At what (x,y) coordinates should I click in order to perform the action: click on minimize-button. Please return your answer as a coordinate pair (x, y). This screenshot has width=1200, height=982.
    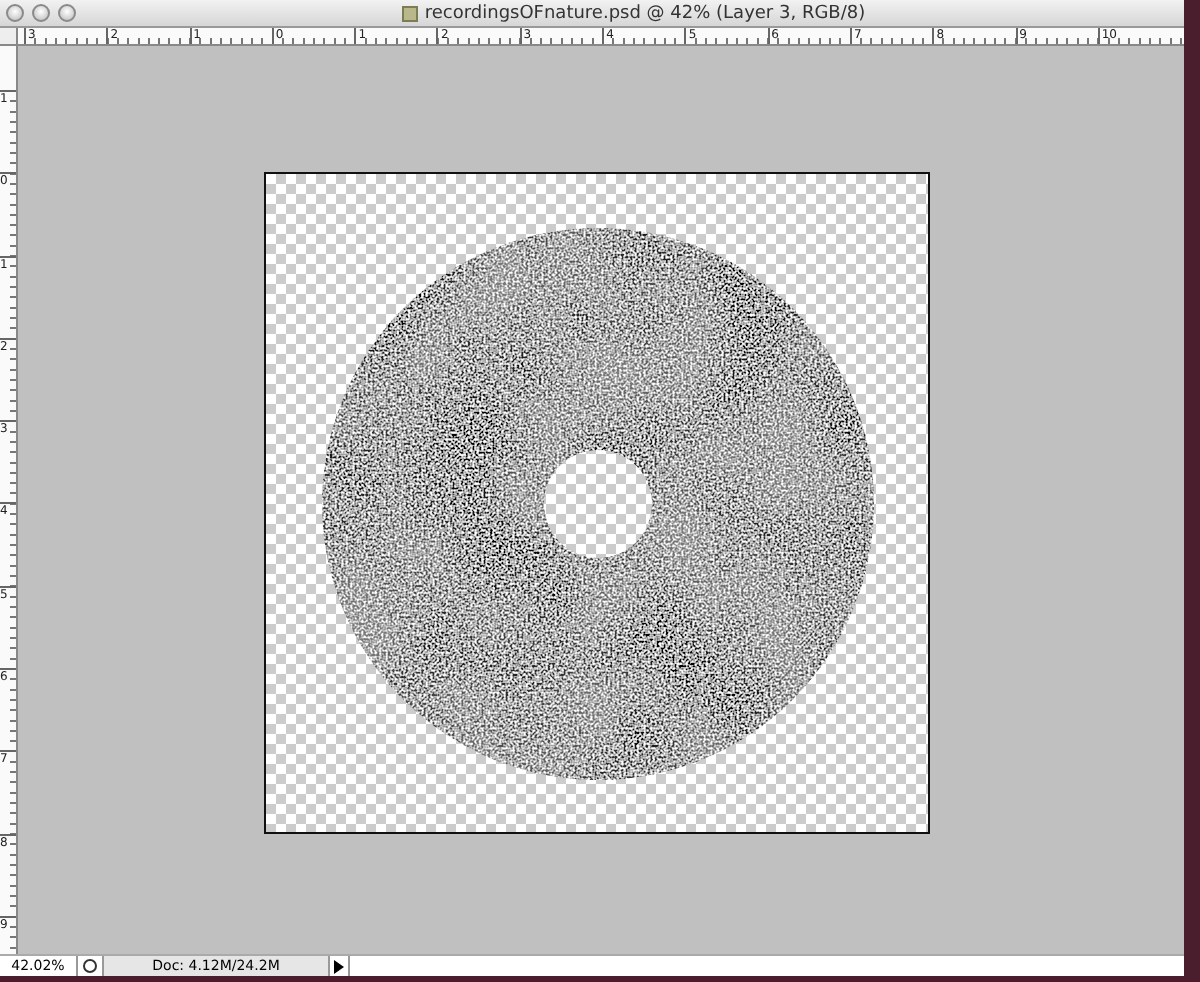
    Looking at the image, I should click on (41, 13).